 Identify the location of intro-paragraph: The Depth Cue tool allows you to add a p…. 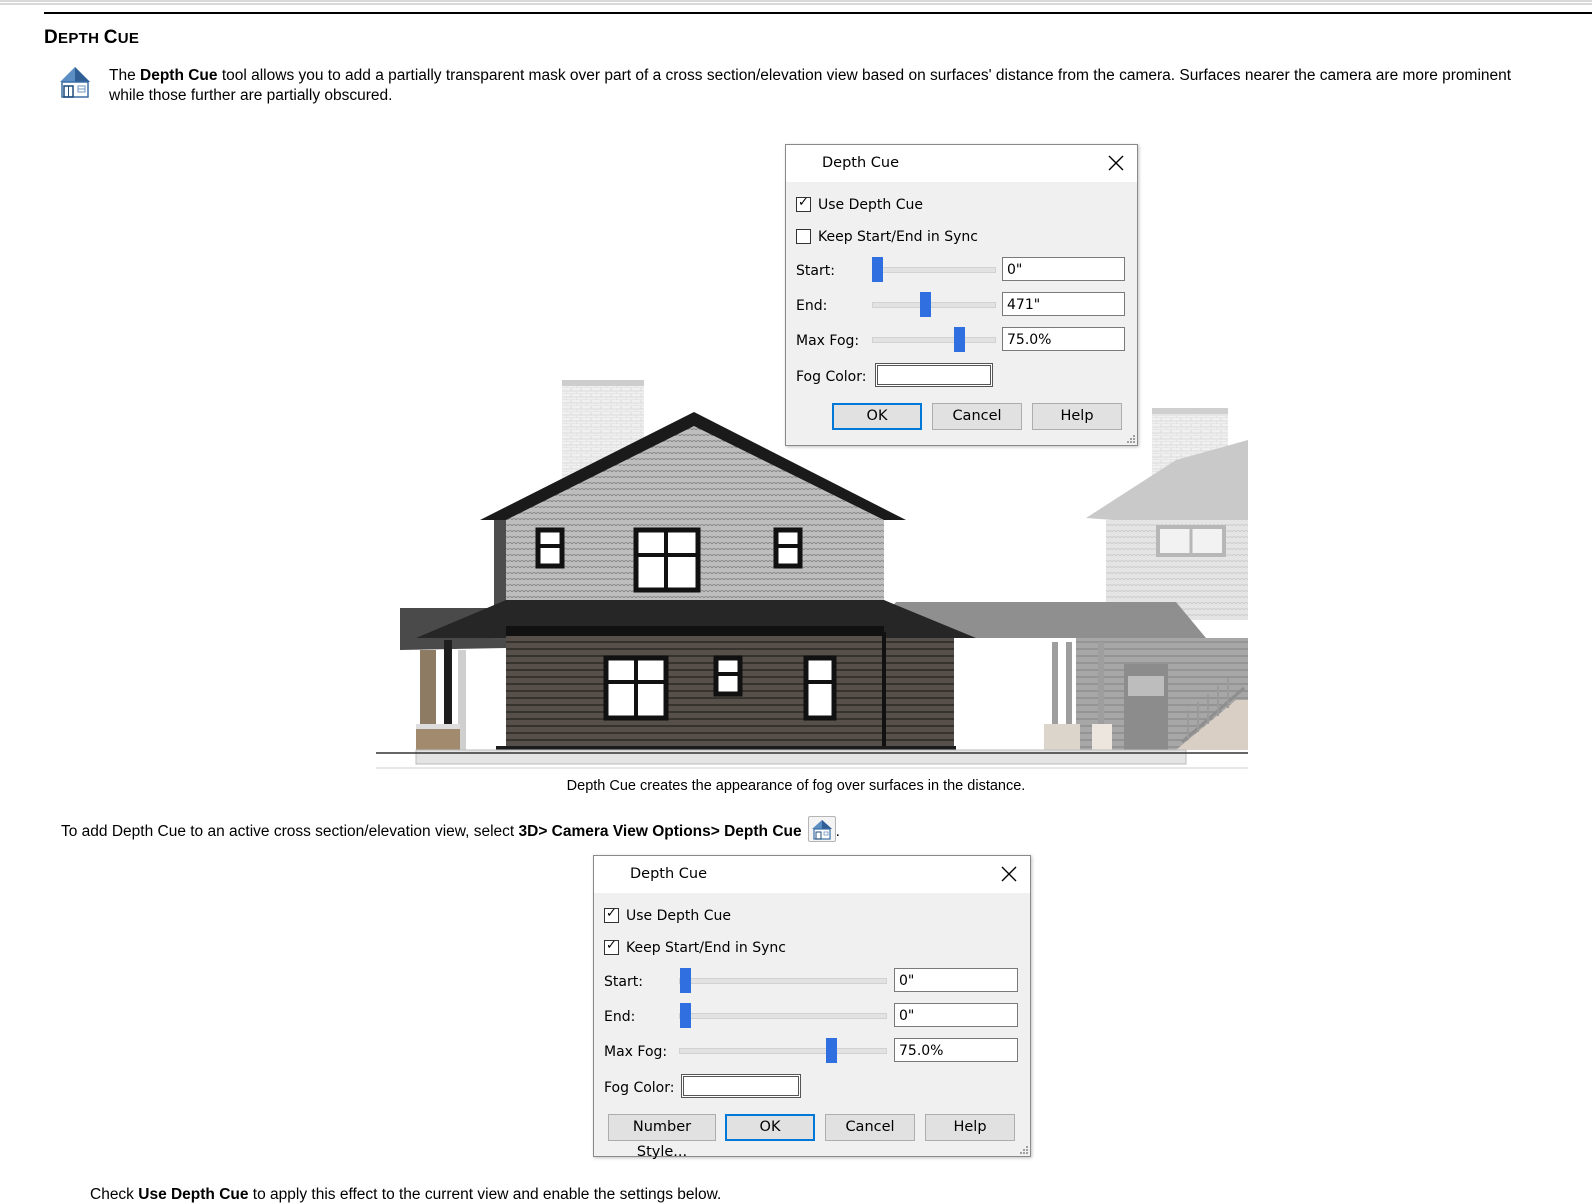
(810, 85).